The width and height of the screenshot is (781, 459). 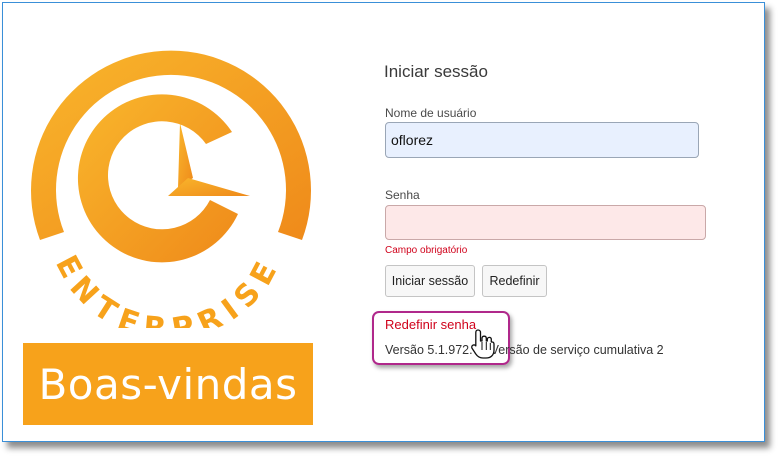 I want to click on welcome-banner: Boas-vindas, so click(x=168, y=384).